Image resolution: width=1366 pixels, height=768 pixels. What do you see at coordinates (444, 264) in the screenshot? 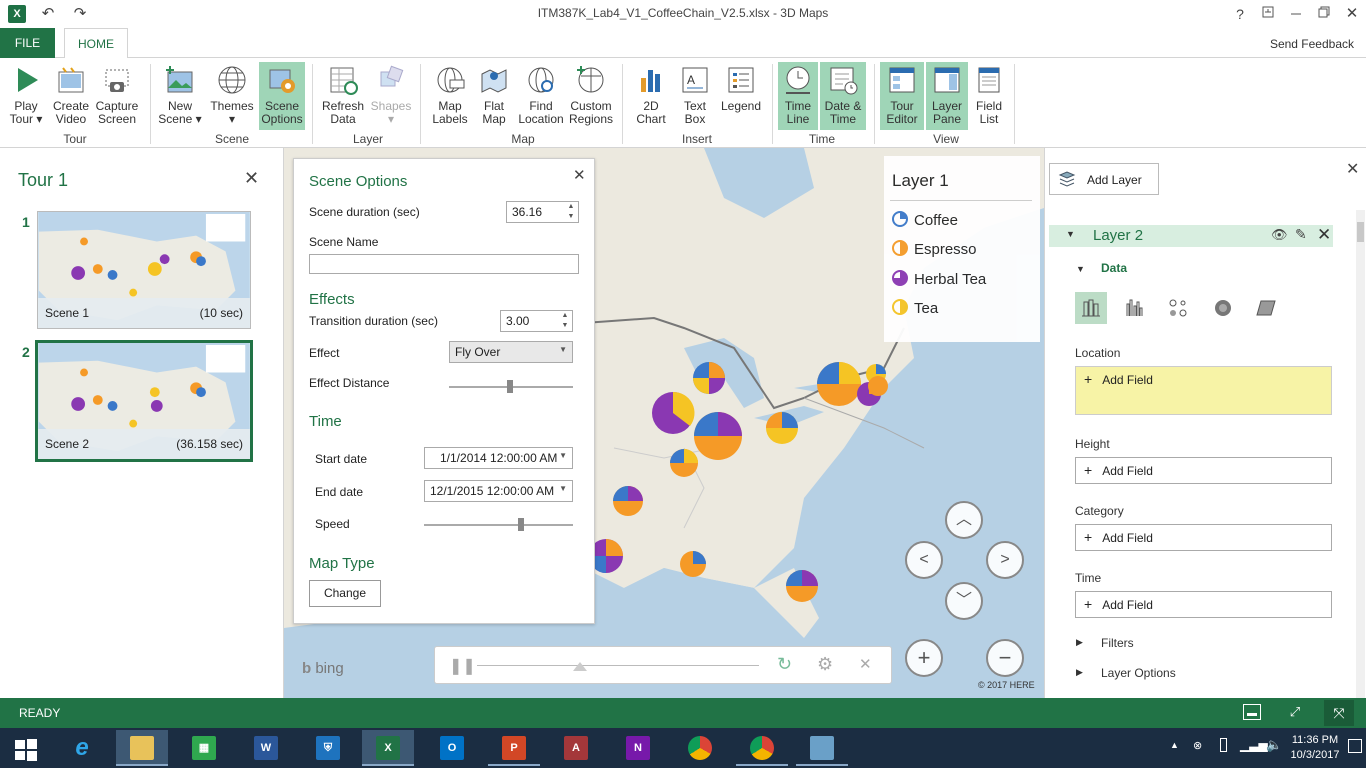
I see `scene-name-input` at bounding box center [444, 264].